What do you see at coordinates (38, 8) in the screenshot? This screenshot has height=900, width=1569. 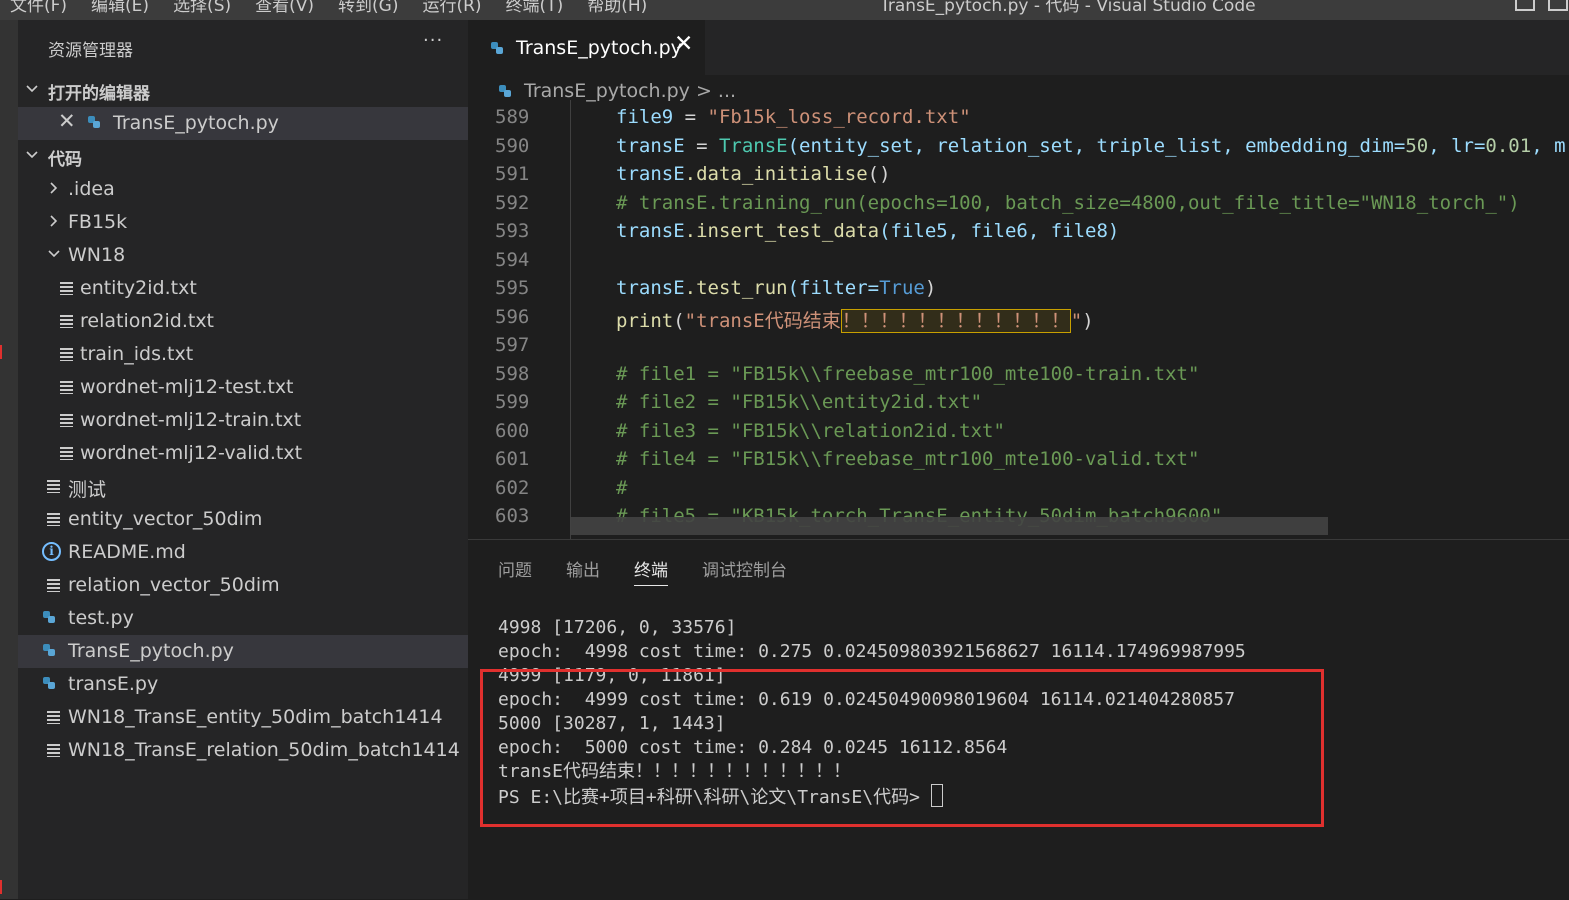 I see `menu-file: 文件(F)` at bounding box center [38, 8].